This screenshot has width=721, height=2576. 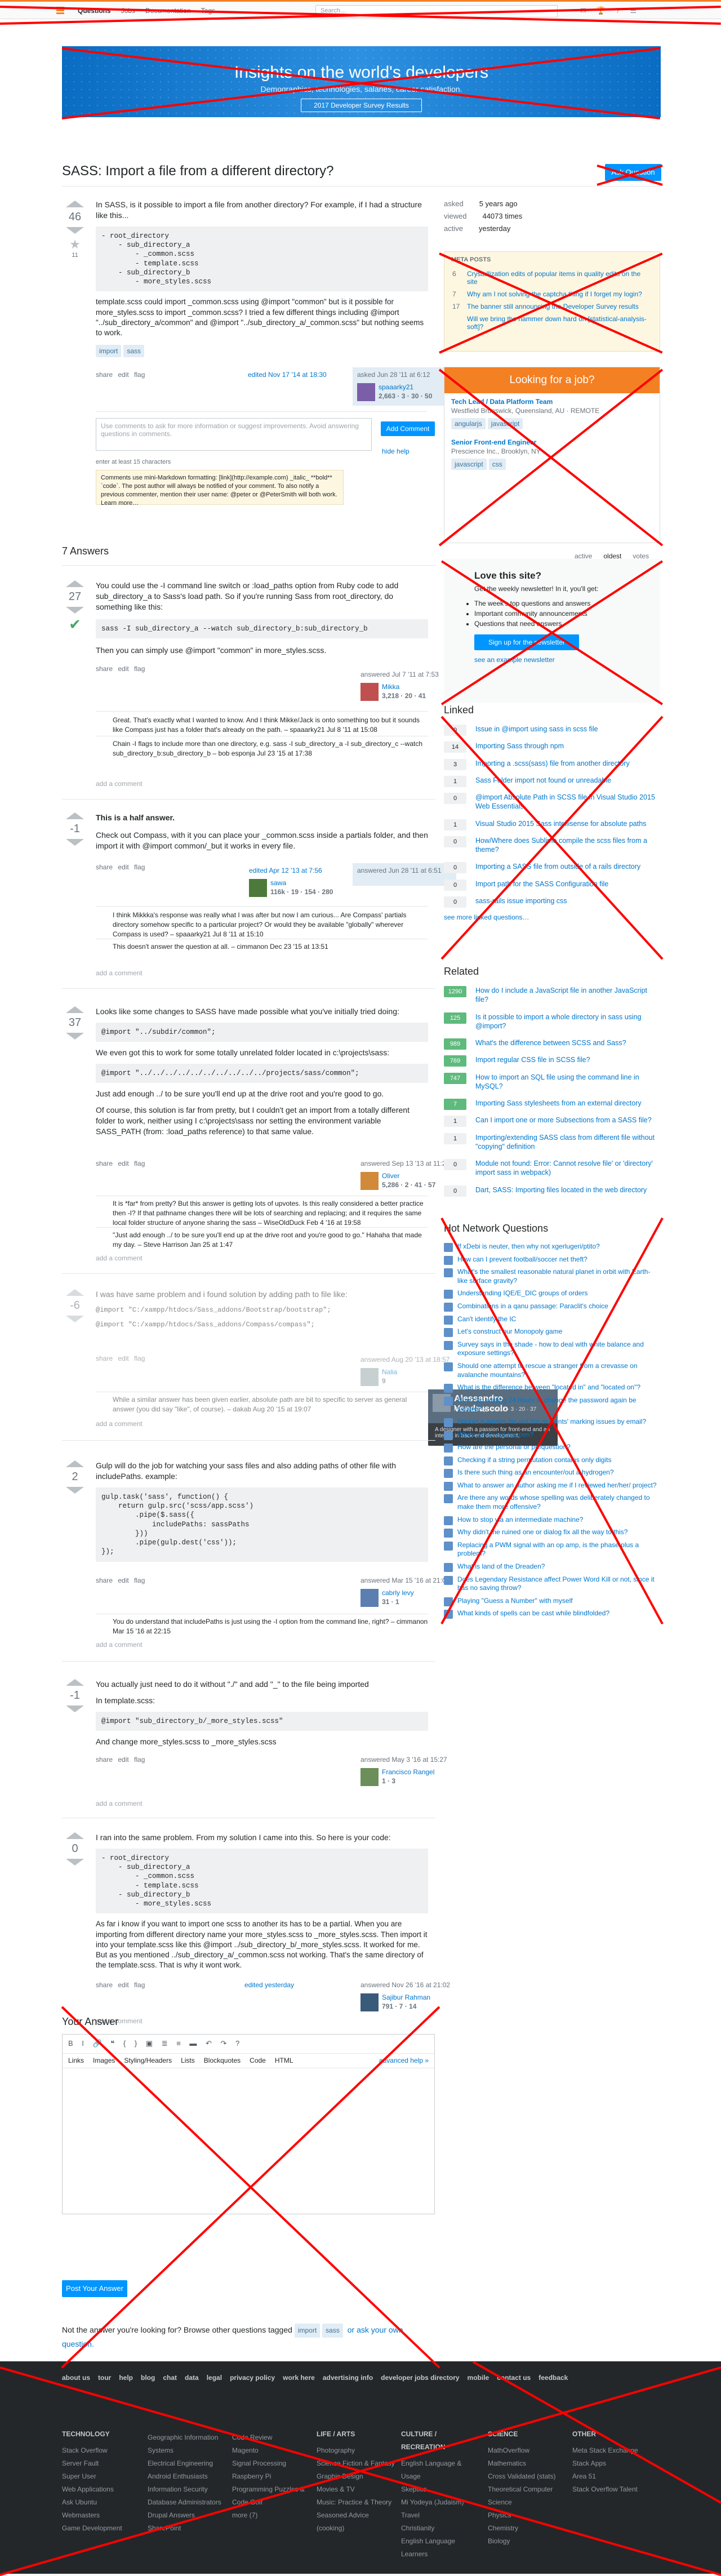 I want to click on user-name: Nalia, so click(x=389, y=1372).